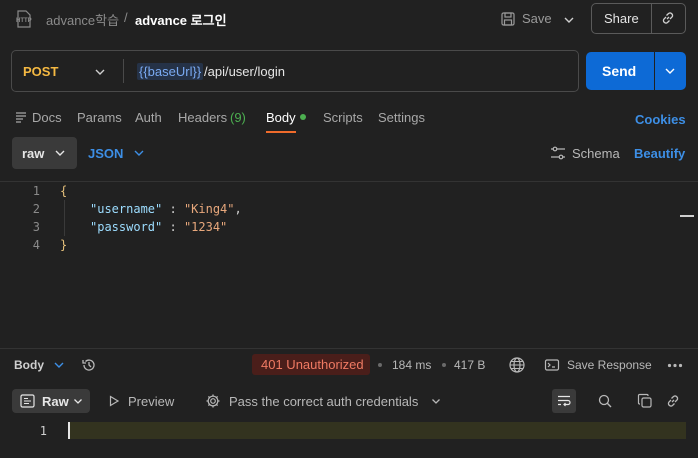  Describe the element at coordinates (63, 191) in the screenshot. I see `code-line: {` at that location.